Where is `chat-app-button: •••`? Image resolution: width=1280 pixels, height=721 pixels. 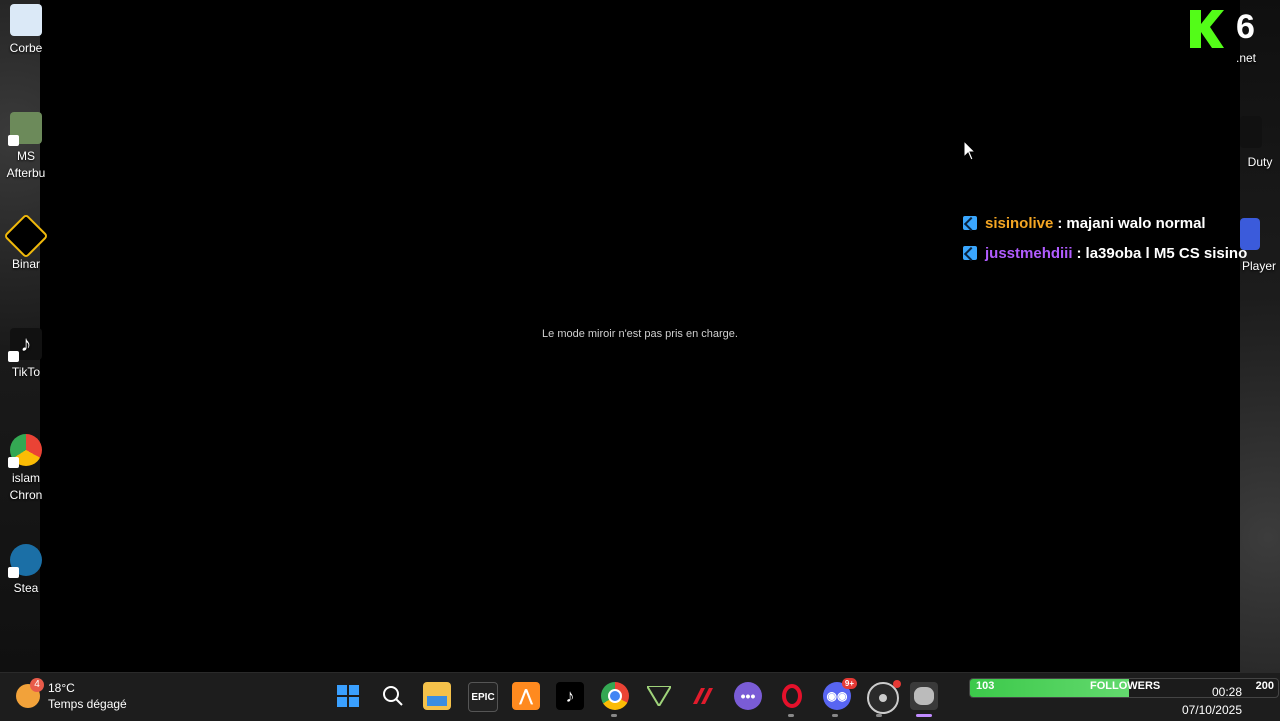 chat-app-button: ••• is located at coordinates (748, 696).